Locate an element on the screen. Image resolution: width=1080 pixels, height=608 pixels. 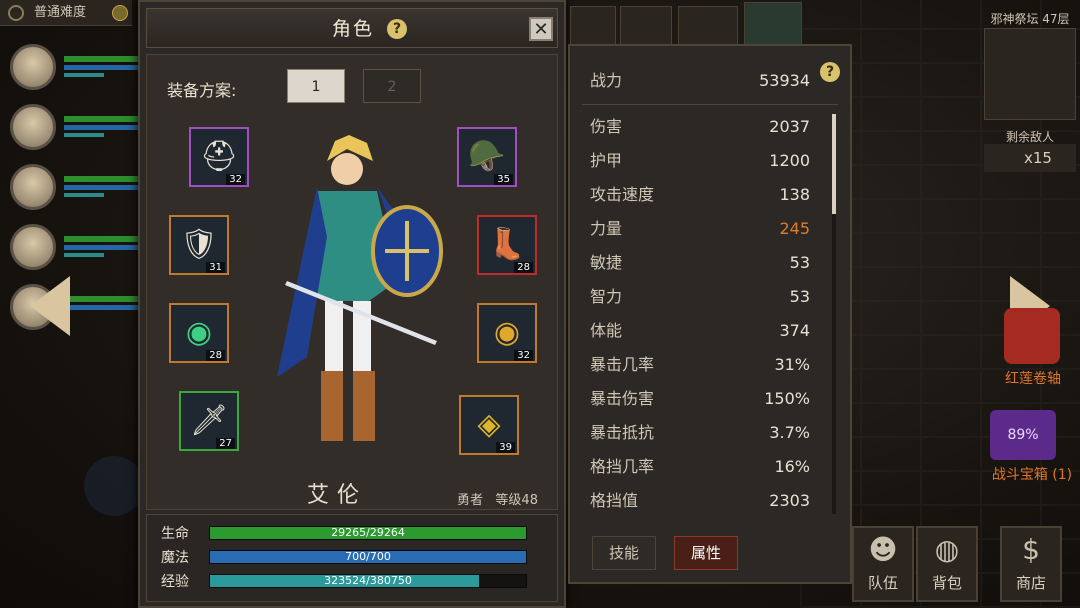
gear-icon is located at coordinates (16, 13).